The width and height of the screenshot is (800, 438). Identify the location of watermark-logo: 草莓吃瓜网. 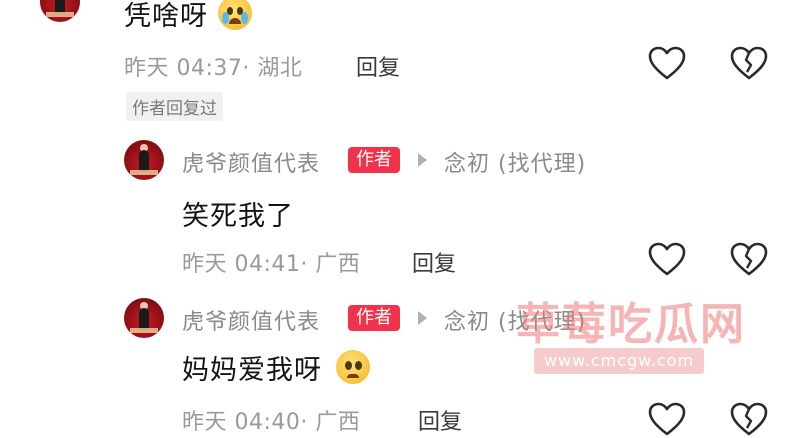
(631, 324).